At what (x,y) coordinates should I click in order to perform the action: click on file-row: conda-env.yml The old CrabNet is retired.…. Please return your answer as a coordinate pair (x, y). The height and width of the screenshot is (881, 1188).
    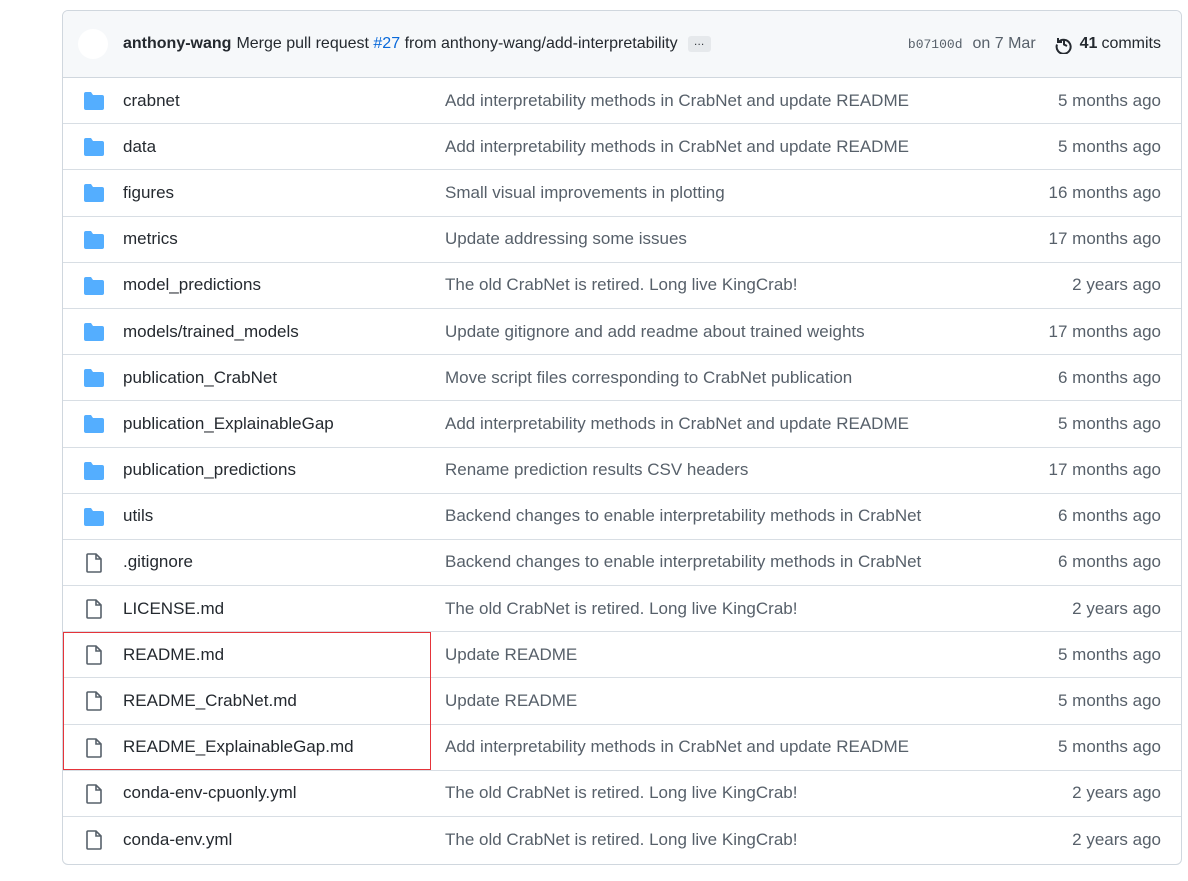
    Looking at the image, I should click on (622, 839).